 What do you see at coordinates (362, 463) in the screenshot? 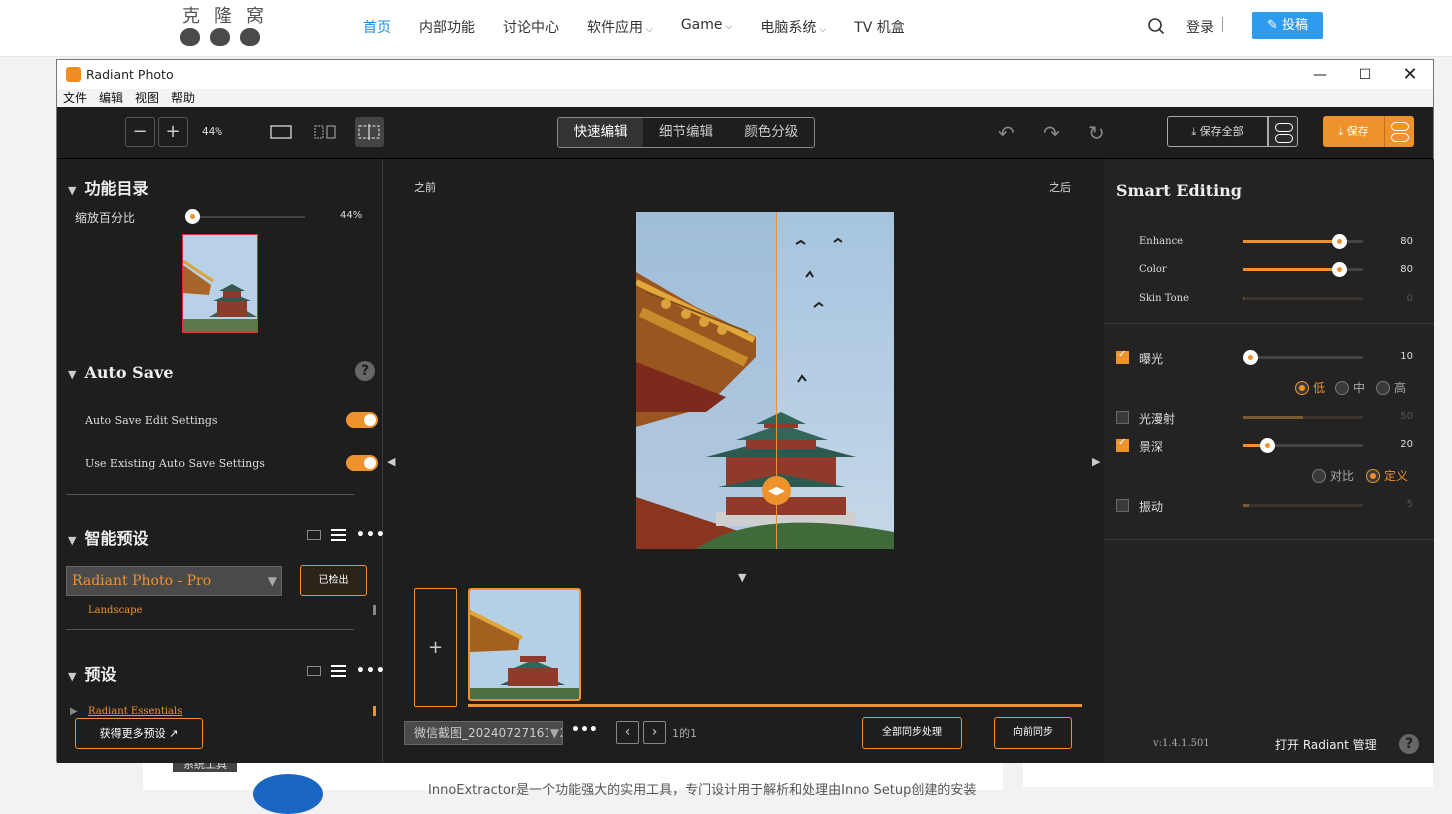
I see `use-existing-auto-save-toggle` at bounding box center [362, 463].